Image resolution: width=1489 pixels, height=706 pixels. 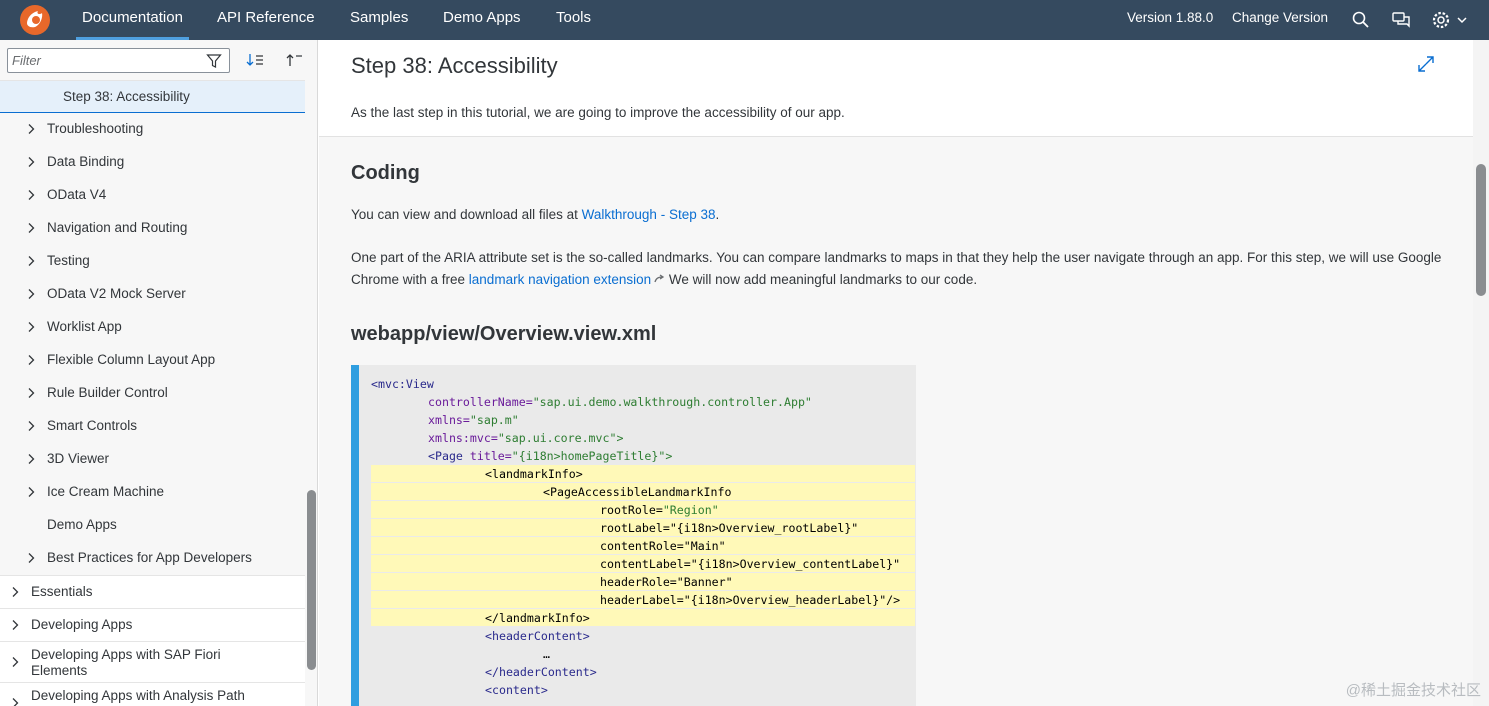 What do you see at coordinates (152, 426) in the screenshot?
I see `tree-item: Smart Controls` at bounding box center [152, 426].